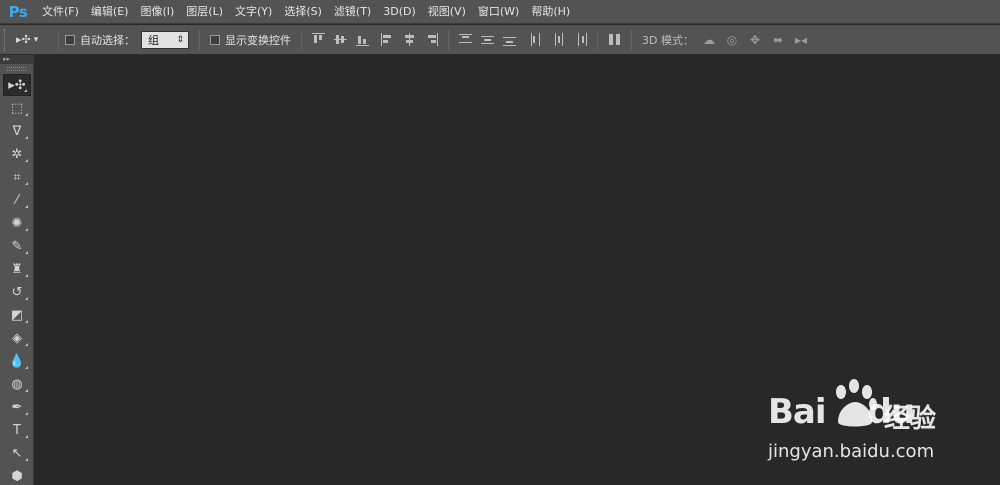 Image resolution: width=1000 pixels, height=485 pixels. I want to click on chevron-down-icon: ▾, so click(36, 39).